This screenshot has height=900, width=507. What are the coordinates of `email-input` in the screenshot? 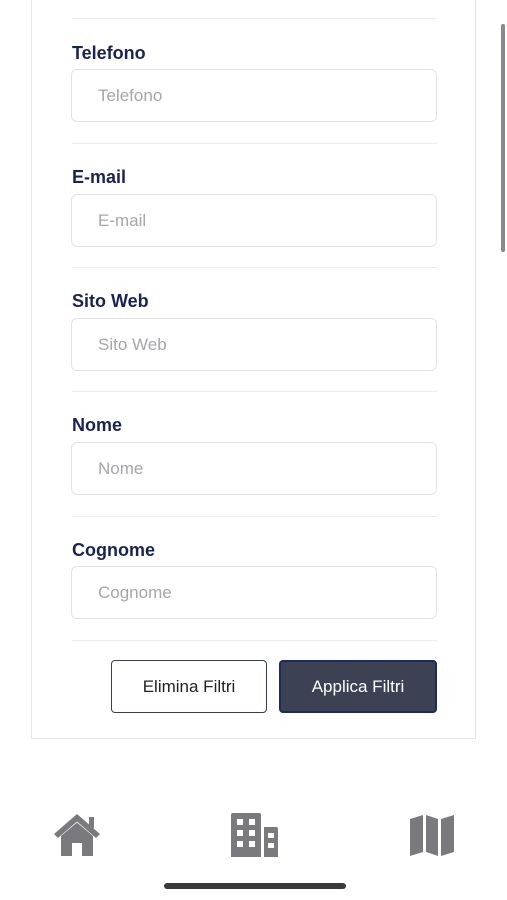 It's located at (254, 220).